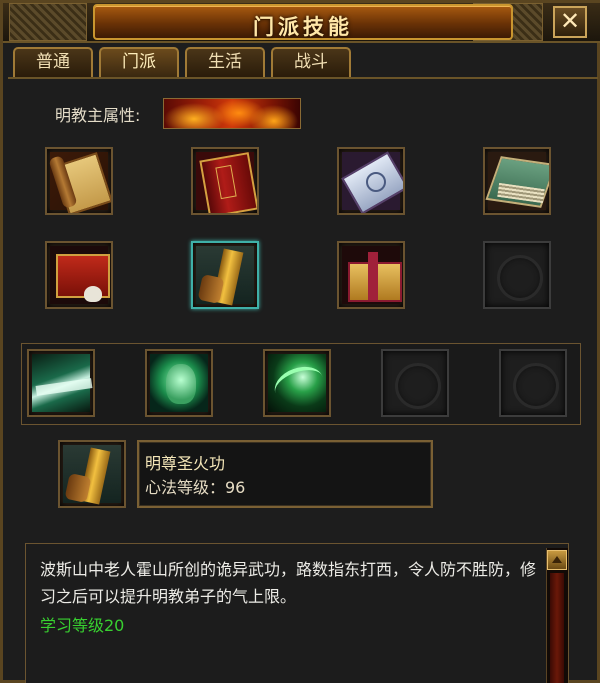 The width and height of the screenshot is (600, 683). I want to click on green-blade-icon, so click(61, 383).